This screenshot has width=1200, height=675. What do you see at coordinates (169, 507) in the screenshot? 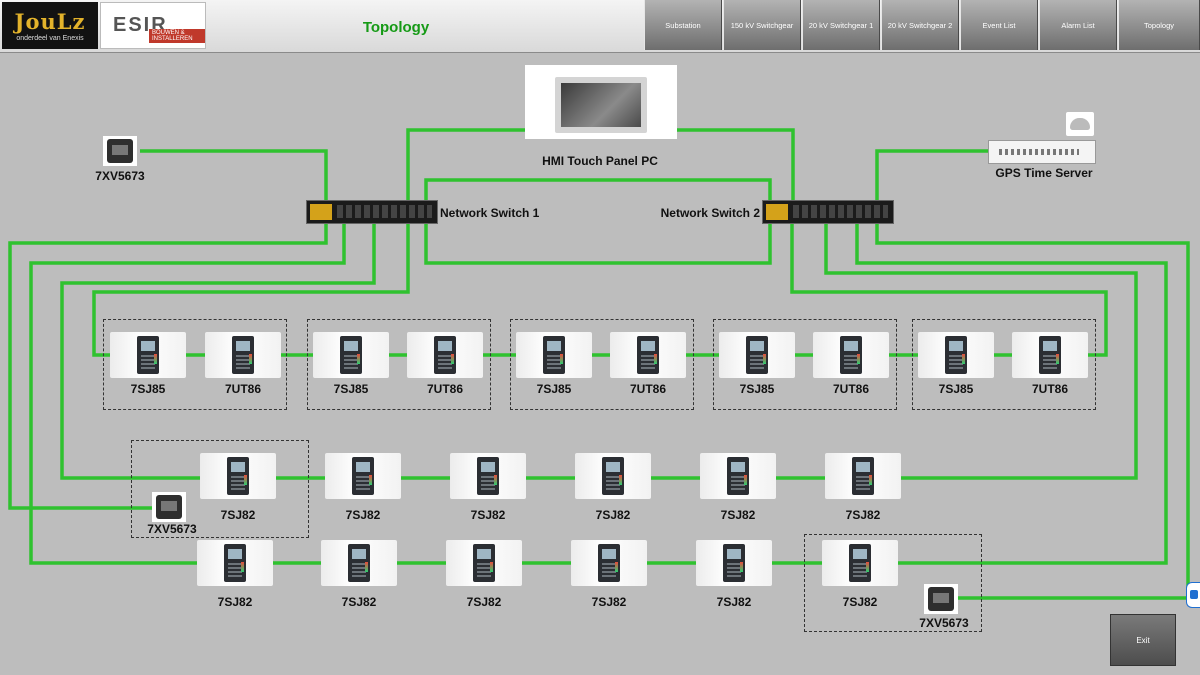
I see `time-sync-device-mid` at bounding box center [169, 507].